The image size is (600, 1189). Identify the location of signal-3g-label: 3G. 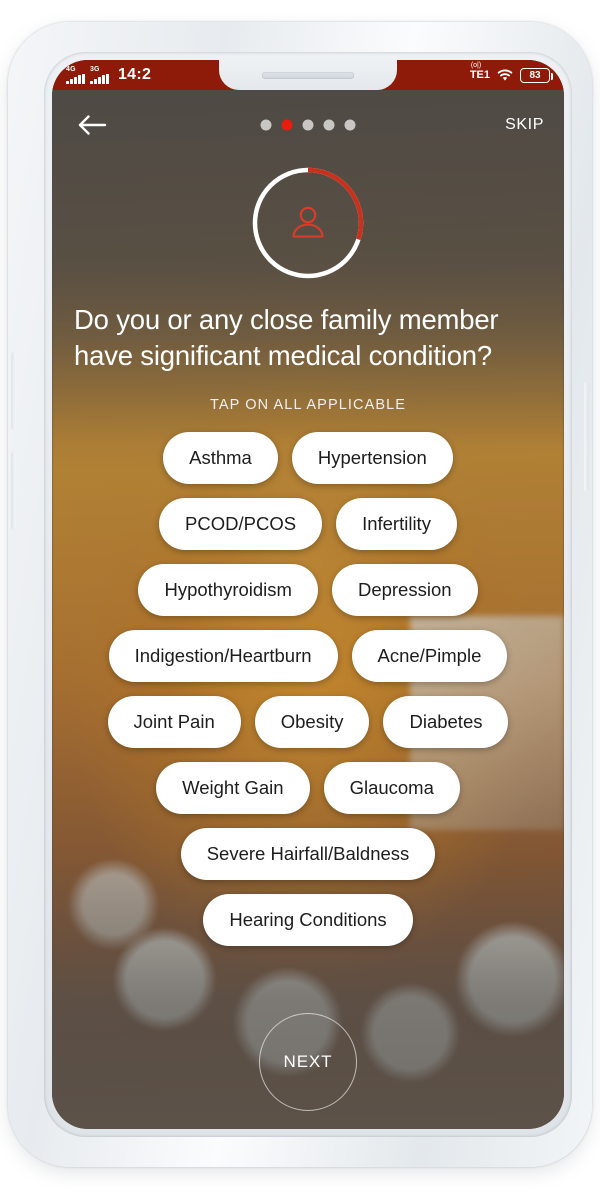
(94, 69).